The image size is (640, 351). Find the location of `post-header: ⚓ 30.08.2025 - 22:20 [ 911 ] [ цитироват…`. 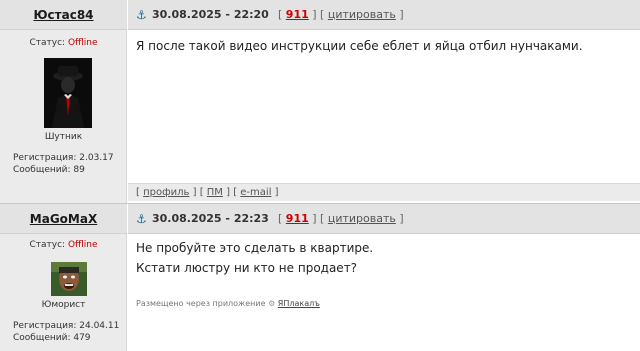

post-header: ⚓ 30.08.2025 - 22:20 [ 911 ] [ цитироват… is located at coordinates (384, 15).